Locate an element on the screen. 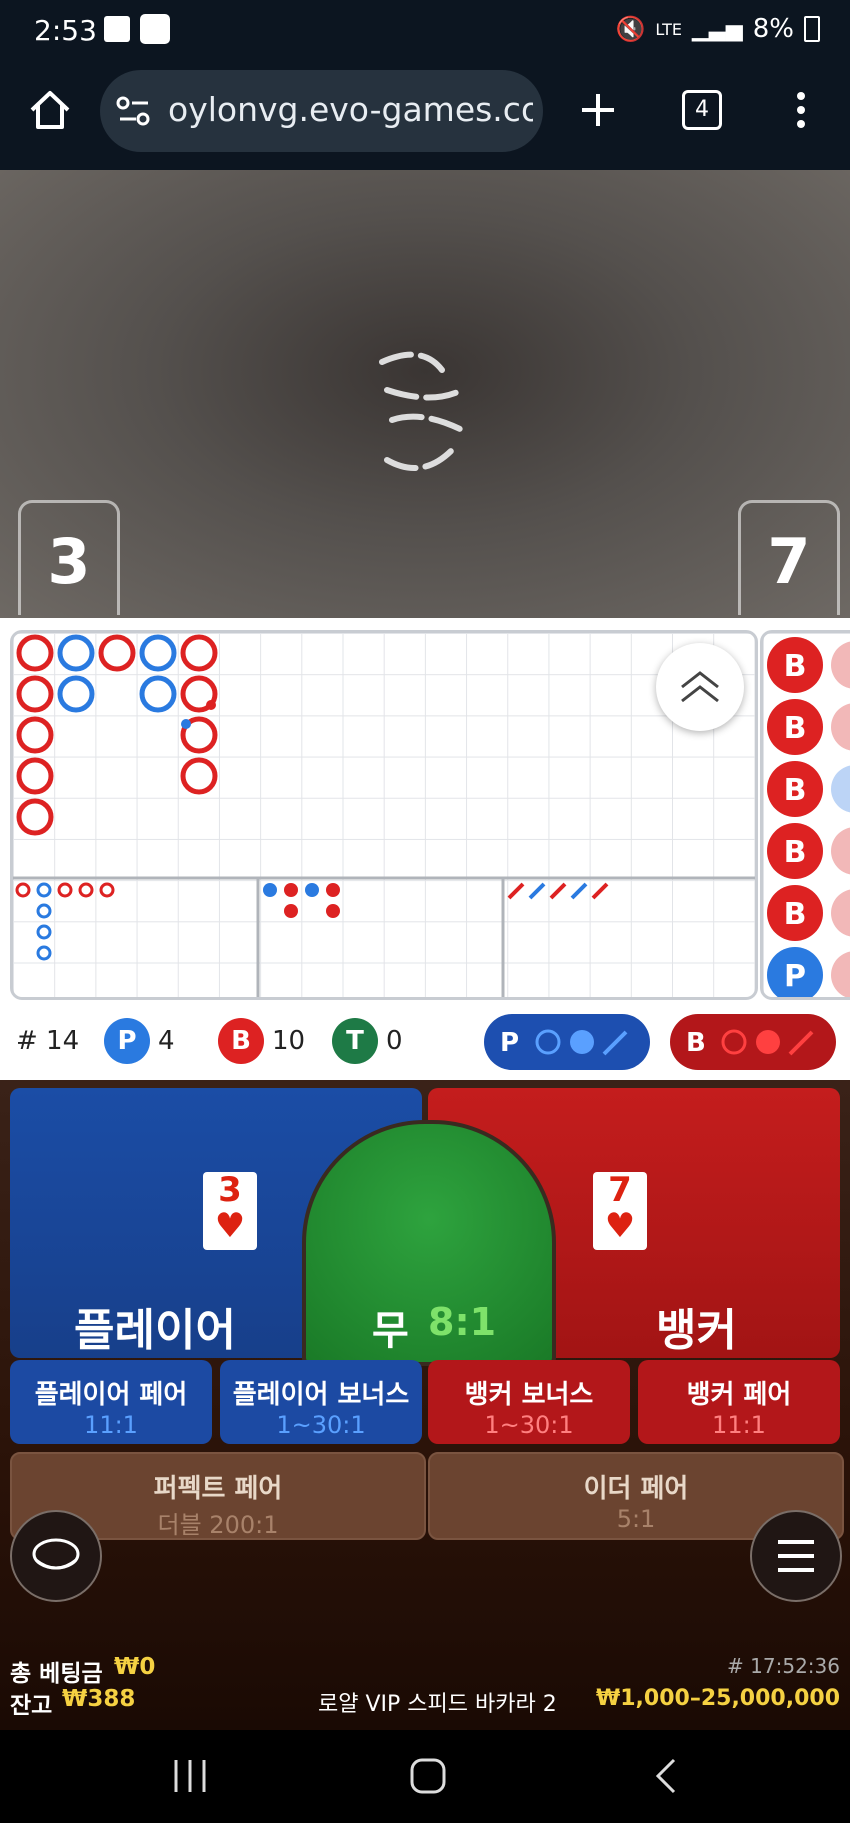 The width and height of the screenshot is (850, 1823). banker-predict-label: B is located at coordinates (696, 1043).